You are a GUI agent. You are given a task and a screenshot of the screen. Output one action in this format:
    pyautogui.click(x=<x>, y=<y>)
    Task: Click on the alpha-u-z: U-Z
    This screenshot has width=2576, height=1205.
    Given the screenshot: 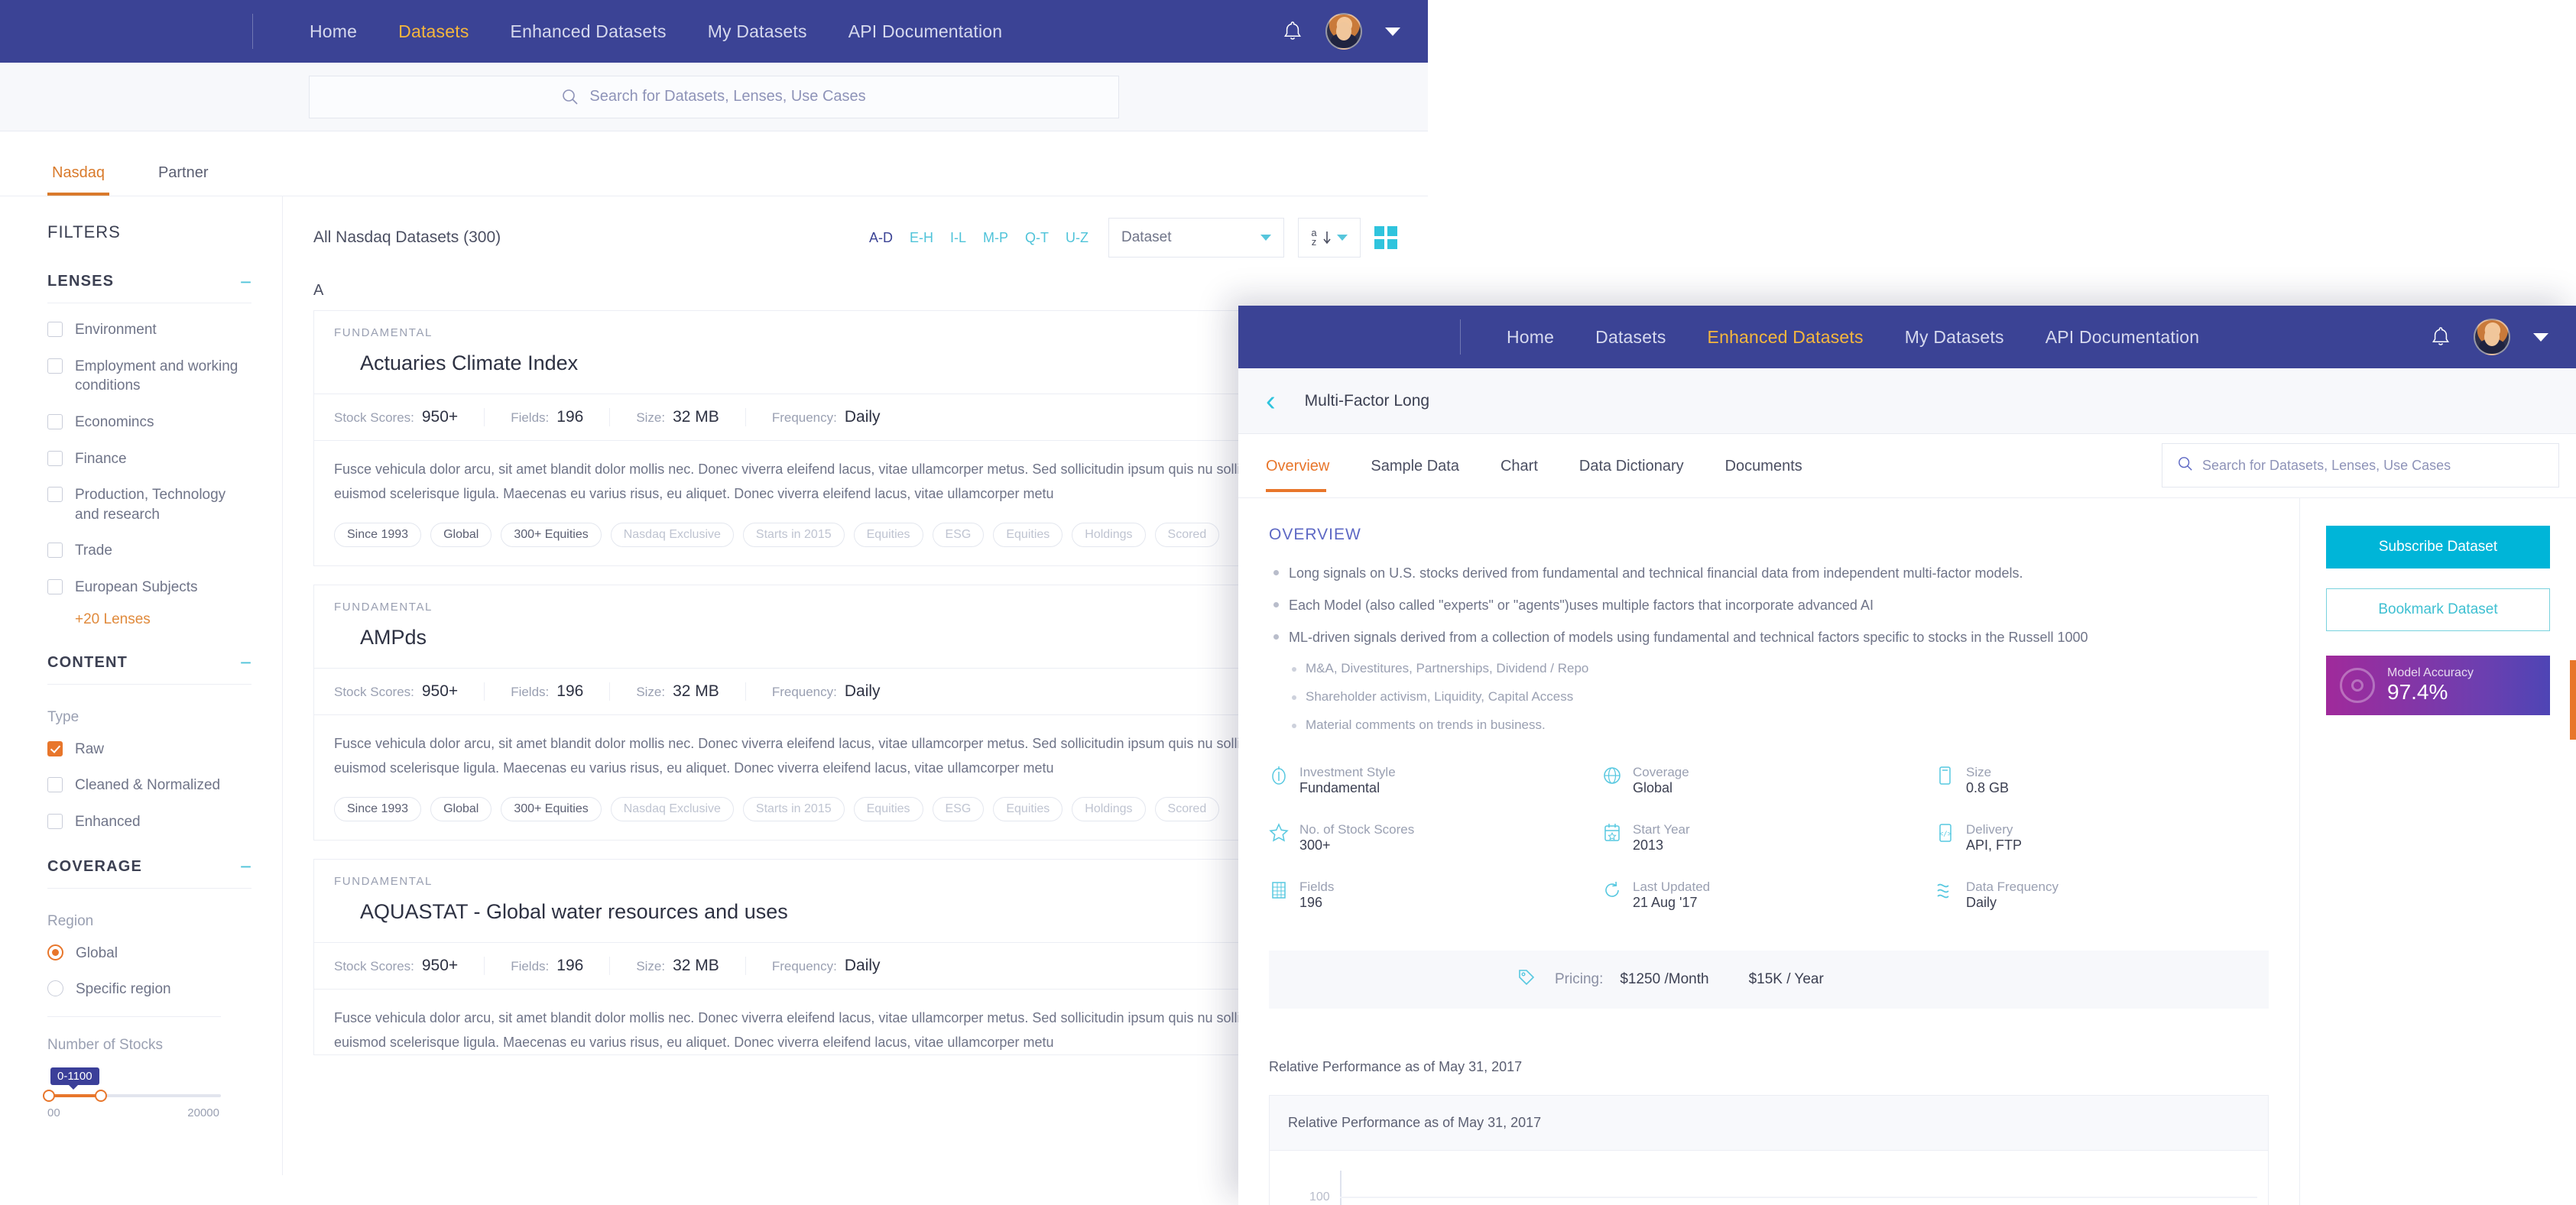 What is the action you would take?
    pyautogui.click(x=1077, y=238)
    